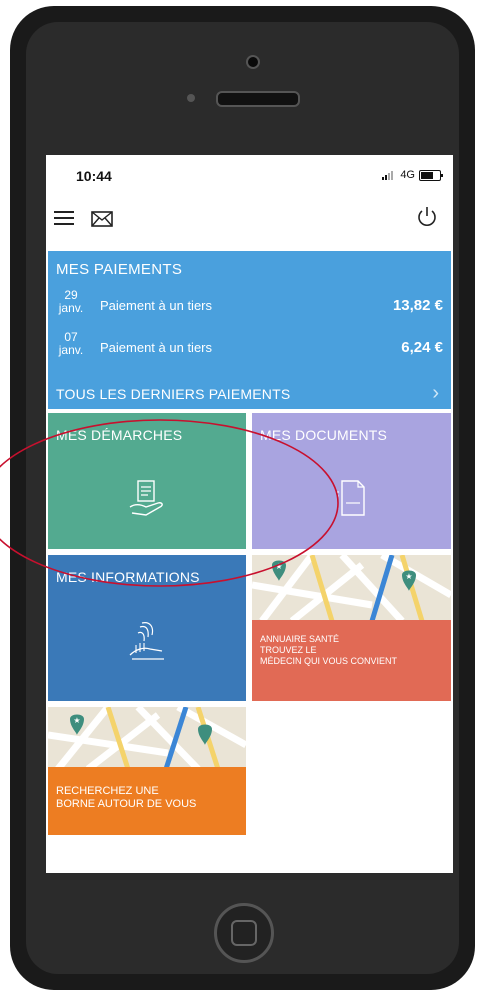  What do you see at coordinates (191, 98) in the screenshot?
I see `sensor` at bounding box center [191, 98].